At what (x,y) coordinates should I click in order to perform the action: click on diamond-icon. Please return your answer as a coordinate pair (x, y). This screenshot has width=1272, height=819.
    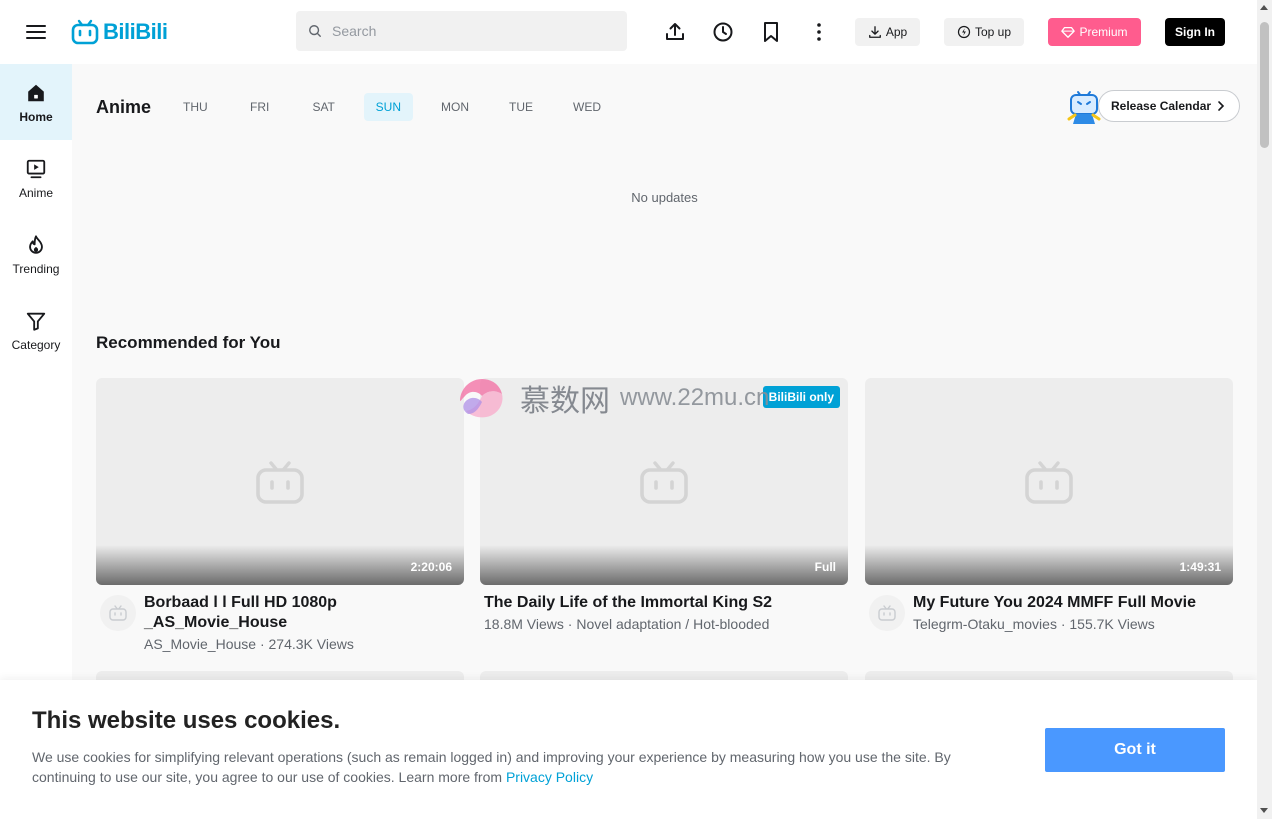
    Looking at the image, I should click on (1068, 32).